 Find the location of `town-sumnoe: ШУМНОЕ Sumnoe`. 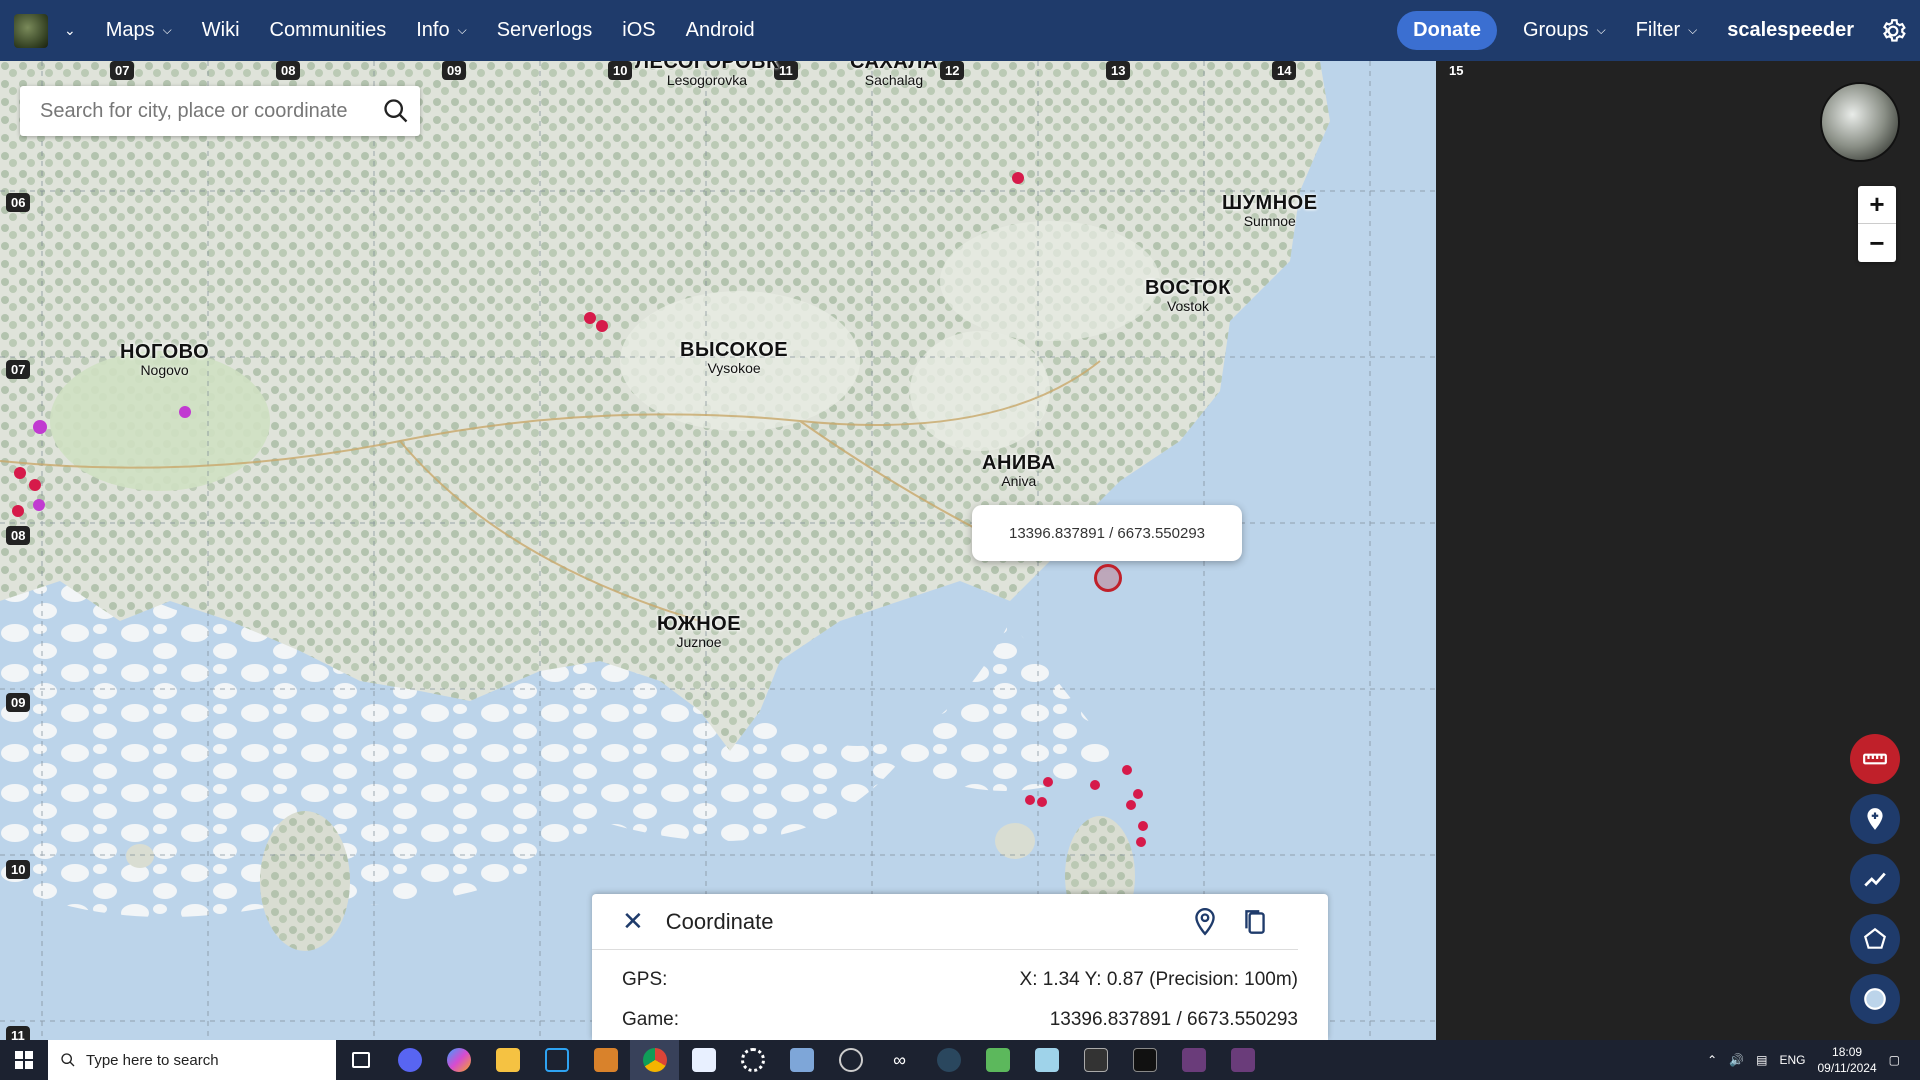

town-sumnoe: ШУМНОЕ Sumnoe is located at coordinates (1270, 210).